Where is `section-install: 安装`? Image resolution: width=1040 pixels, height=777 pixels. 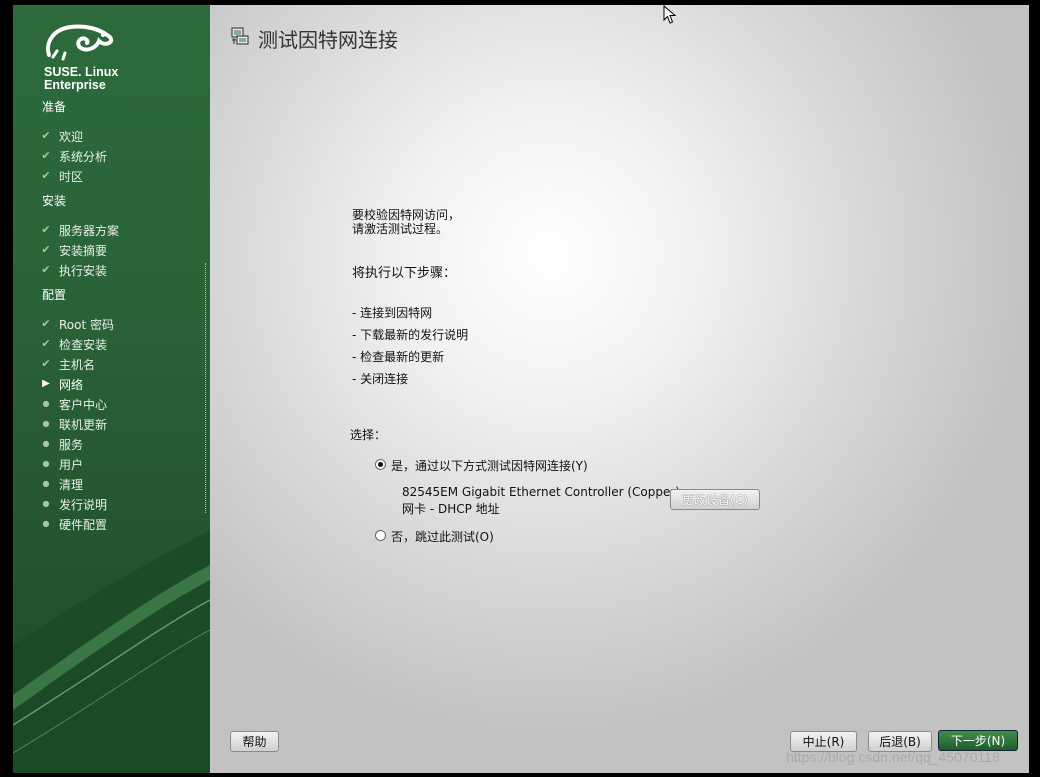
section-install: 安装 is located at coordinates (54, 201).